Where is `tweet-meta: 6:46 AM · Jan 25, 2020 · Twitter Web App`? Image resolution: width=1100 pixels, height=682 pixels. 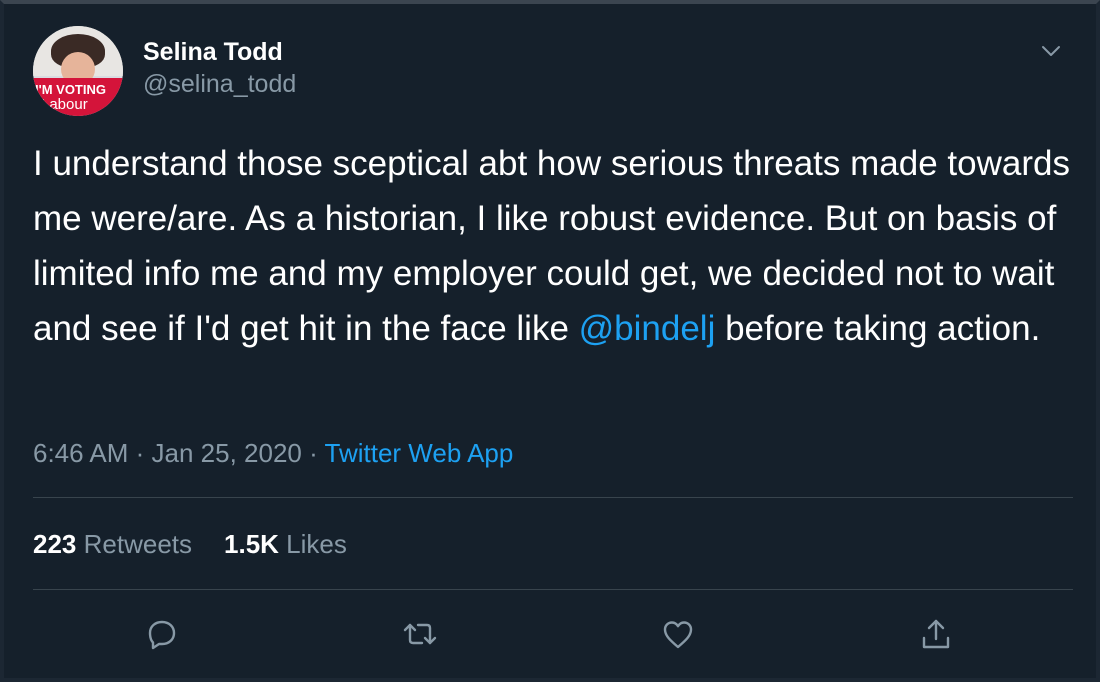
tweet-meta: 6:46 AM · Jan 25, 2020 · Twitter Web App is located at coordinates (273, 453).